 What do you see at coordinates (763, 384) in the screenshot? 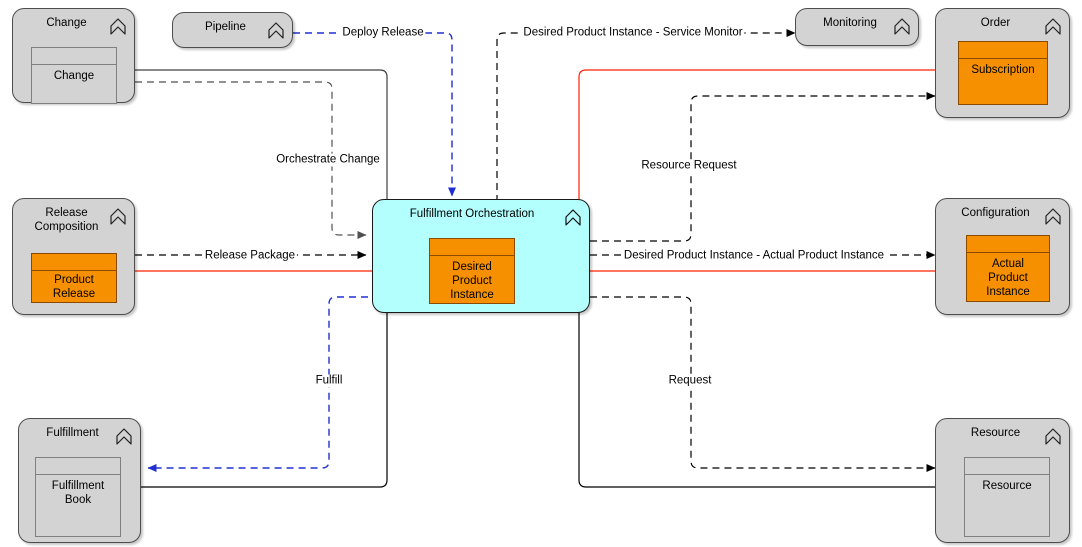
I see `edge-request` at bounding box center [763, 384].